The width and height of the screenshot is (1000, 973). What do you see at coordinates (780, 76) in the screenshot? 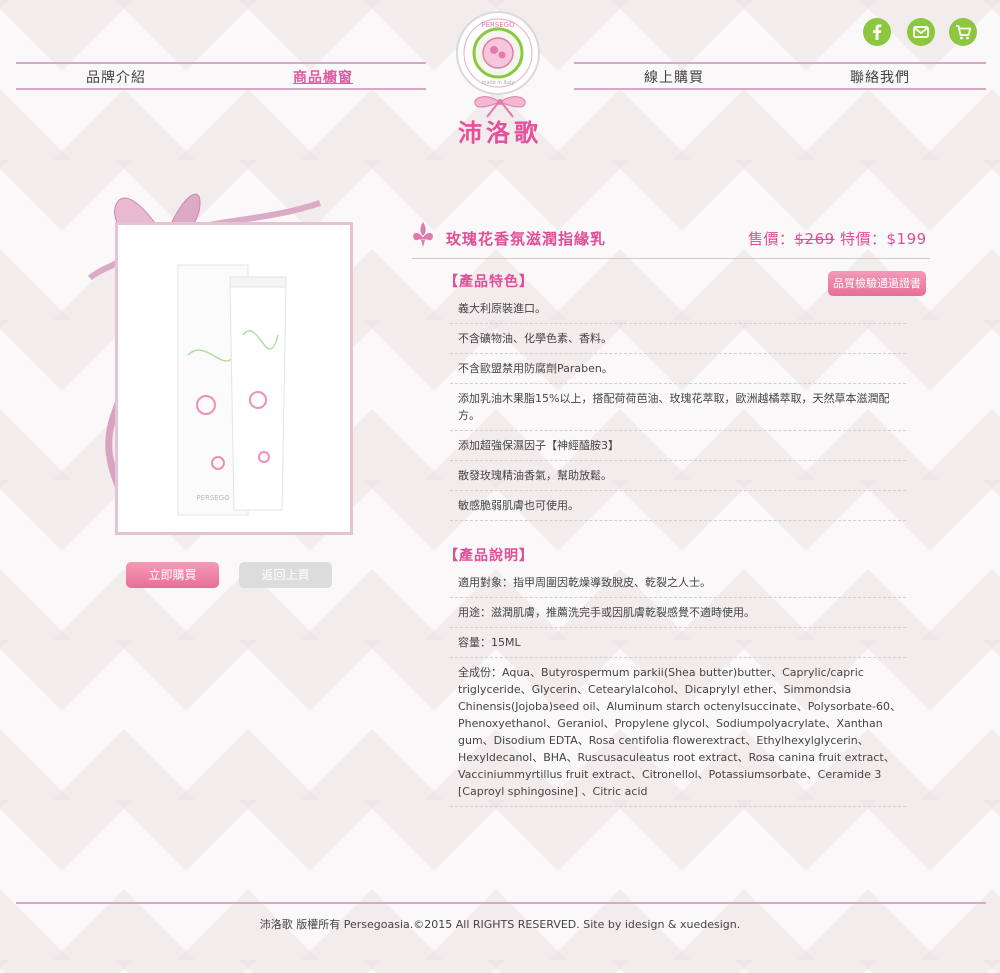
I see `nav-bar-right: 線上購買 聯絡我們` at bounding box center [780, 76].